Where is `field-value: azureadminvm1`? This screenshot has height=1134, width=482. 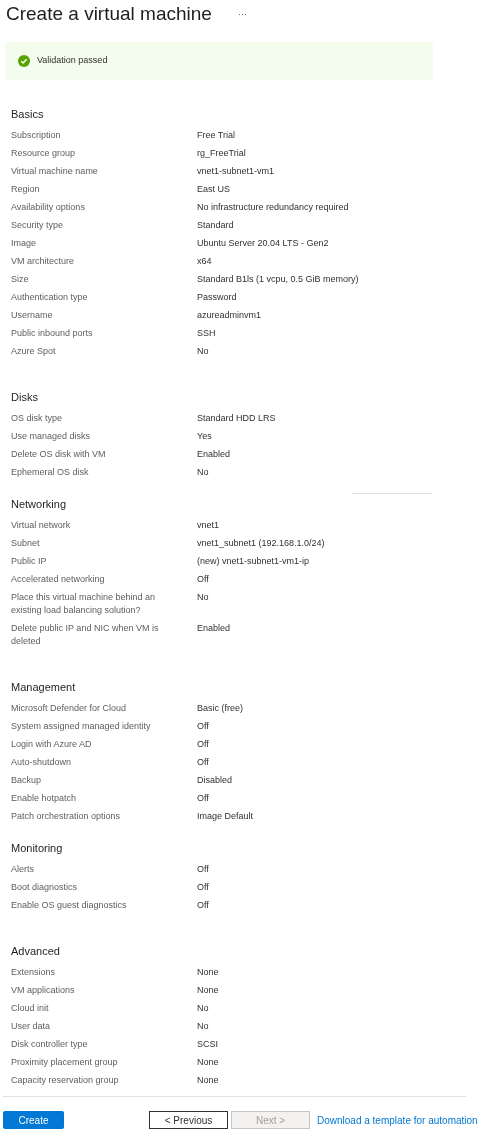 field-value: azureadminvm1 is located at coordinates (229, 315).